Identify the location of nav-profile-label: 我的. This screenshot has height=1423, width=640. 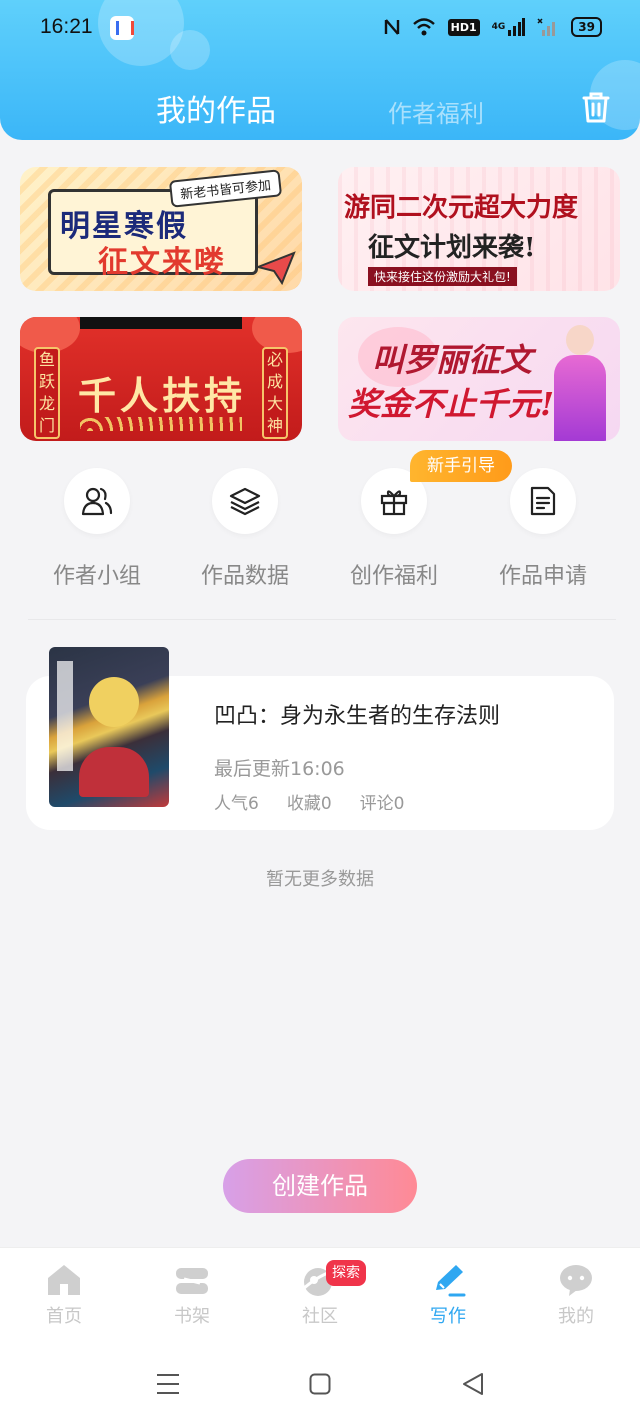
(576, 1316).